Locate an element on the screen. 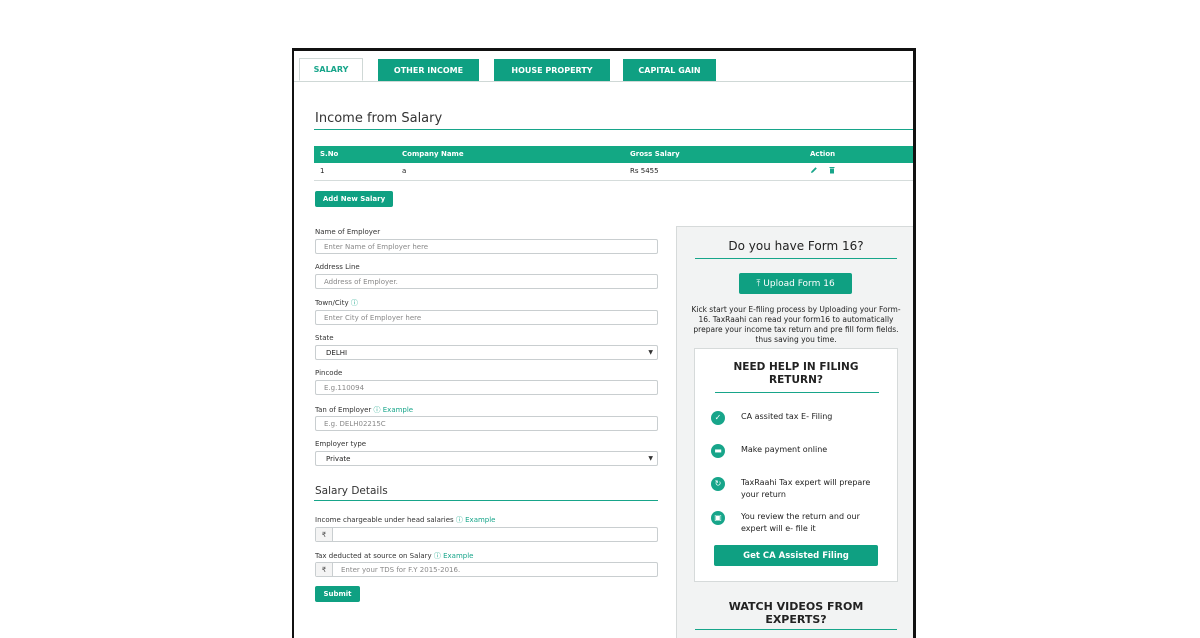 The height and width of the screenshot is (638, 1200). tan-label-text: Tan of Employer is located at coordinates (343, 410).